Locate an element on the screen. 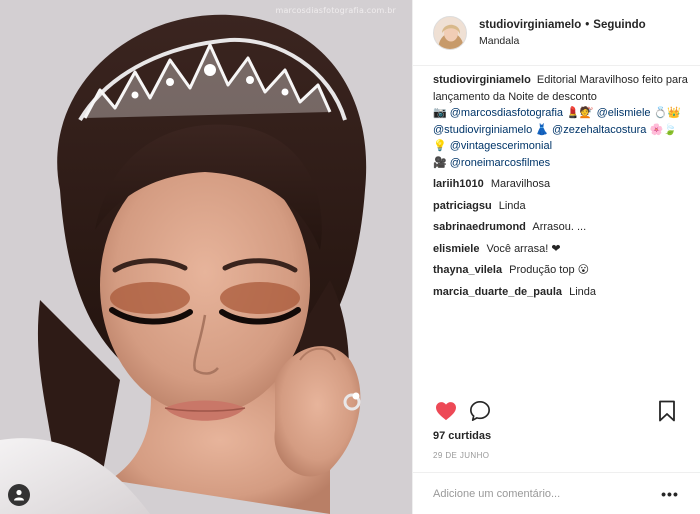  avatar is located at coordinates (450, 32).